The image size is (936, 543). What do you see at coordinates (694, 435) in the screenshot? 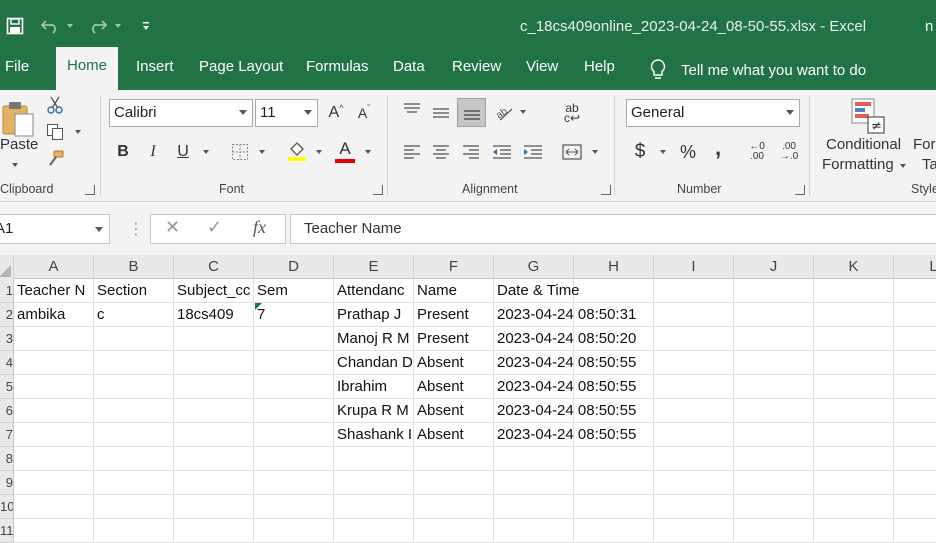
I see `cell-i7` at bounding box center [694, 435].